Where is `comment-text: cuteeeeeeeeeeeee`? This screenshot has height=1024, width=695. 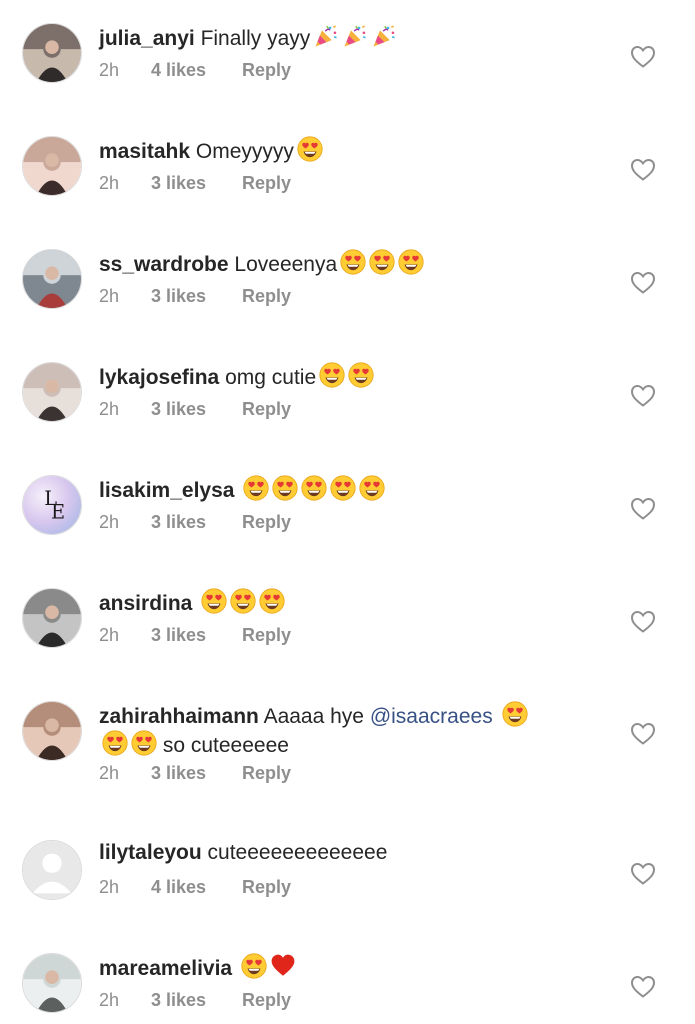 comment-text: cuteeeeeeeeeeeee is located at coordinates (297, 852).